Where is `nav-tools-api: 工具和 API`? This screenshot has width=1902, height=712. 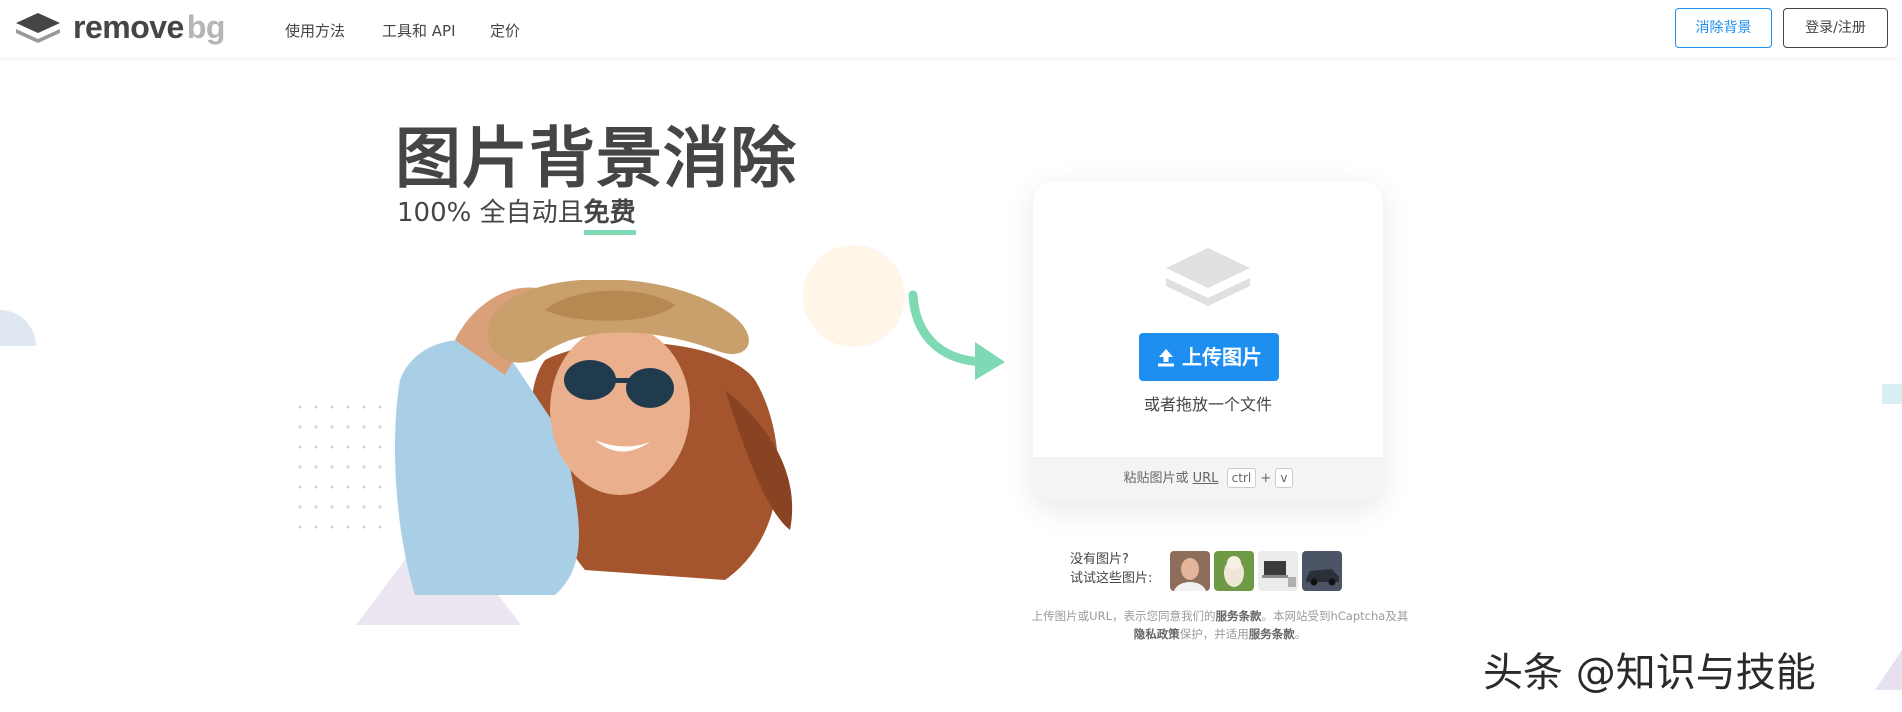 nav-tools-api: 工具和 API is located at coordinates (419, 30).